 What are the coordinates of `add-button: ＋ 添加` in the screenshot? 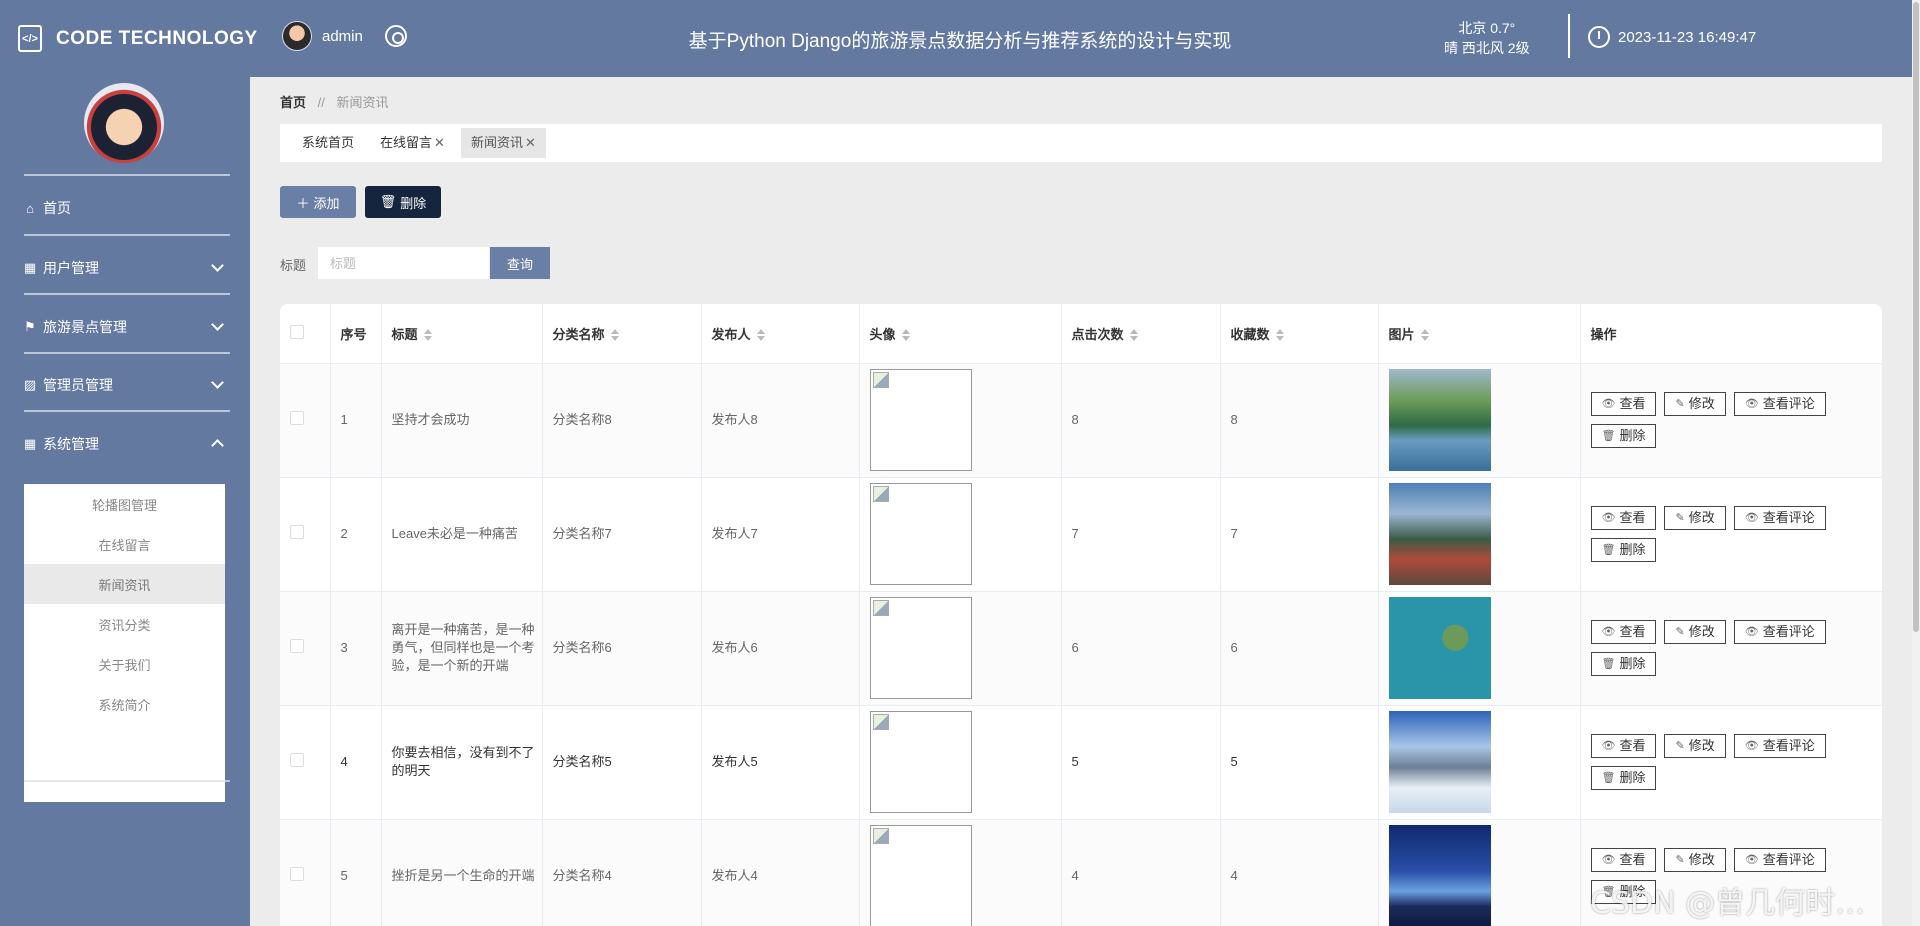 It's located at (318, 202).